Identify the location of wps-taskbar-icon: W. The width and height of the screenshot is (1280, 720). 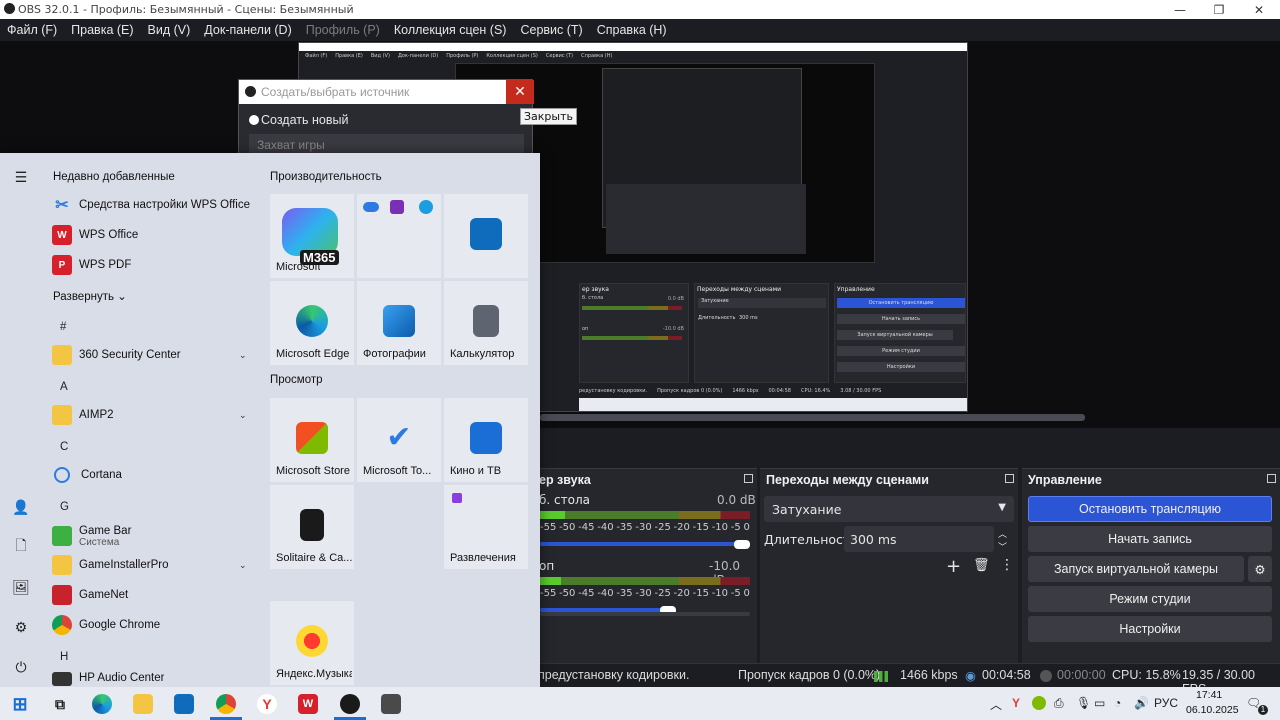
(308, 704).